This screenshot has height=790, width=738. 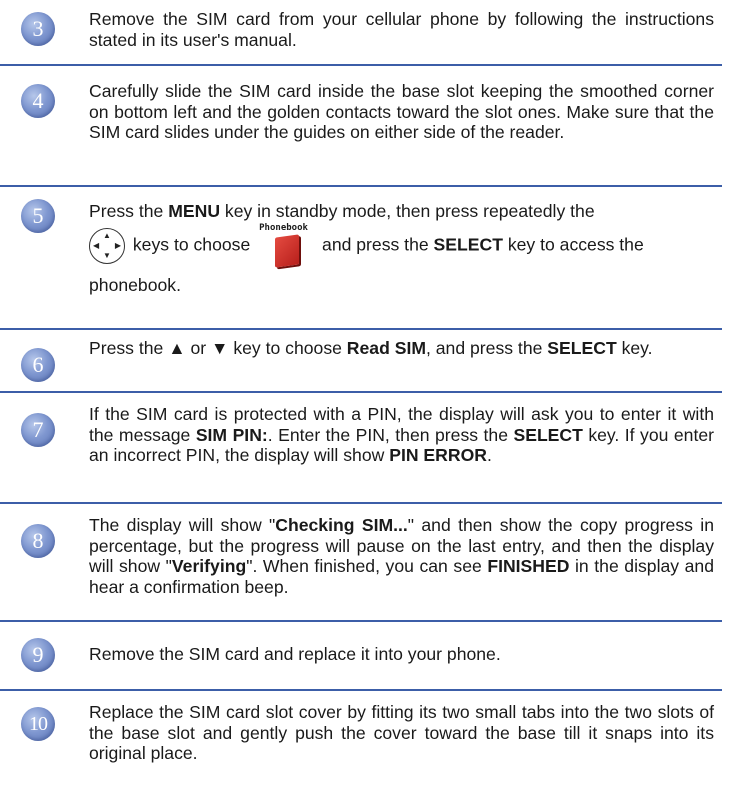 I want to click on text-segment: The display will show ", so click(x=182, y=525).